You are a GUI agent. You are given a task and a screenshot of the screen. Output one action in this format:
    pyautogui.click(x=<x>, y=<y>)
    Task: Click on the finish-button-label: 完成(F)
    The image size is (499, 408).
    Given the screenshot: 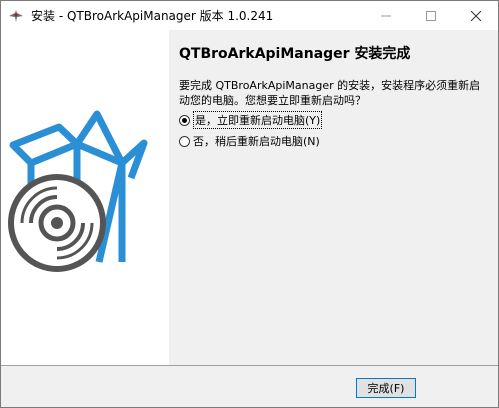 What is the action you would take?
    pyautogui.click(x=386, y=388)
    